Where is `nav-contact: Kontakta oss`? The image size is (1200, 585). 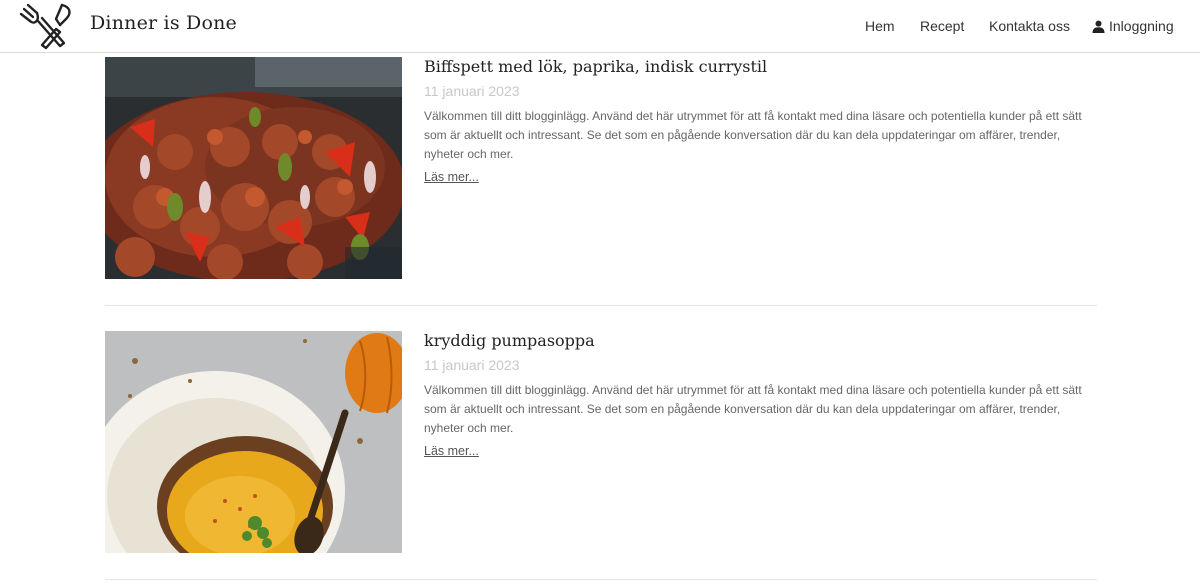
nav-contact: Kontakta oss is located at coordinates (1029, 26).